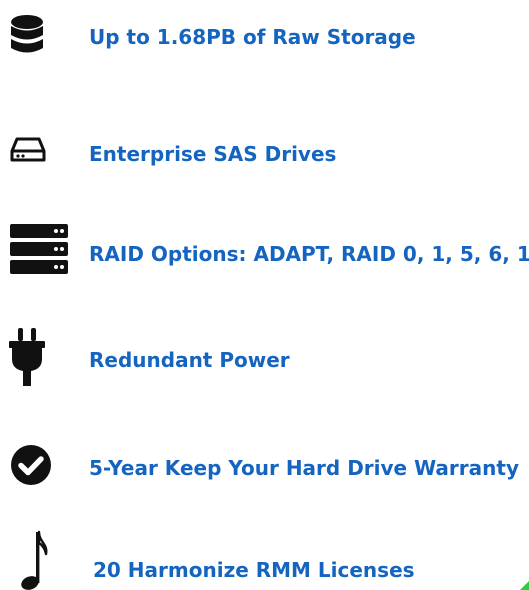 Image resolution: width=529 pixels, height=590 pixels. Describe the element at coordinates (254, 570) in the screenshot. I see `feature-label: 20 Harmonize RMM Licenses` at that location.